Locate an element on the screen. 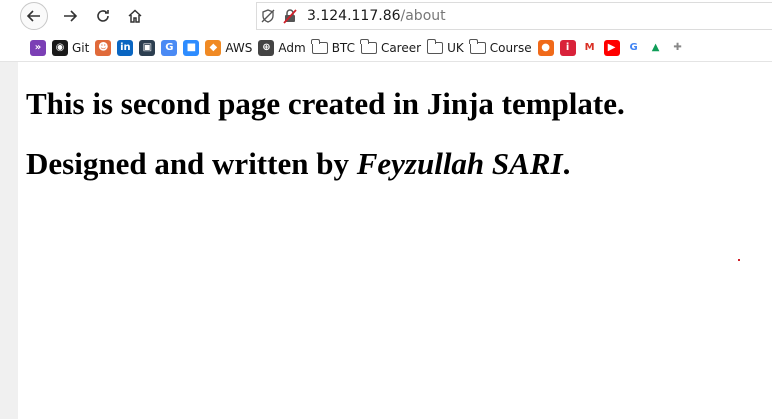 The image size is (772, 419). bookmark-linkedin: in is located at coordinates (125, 48).